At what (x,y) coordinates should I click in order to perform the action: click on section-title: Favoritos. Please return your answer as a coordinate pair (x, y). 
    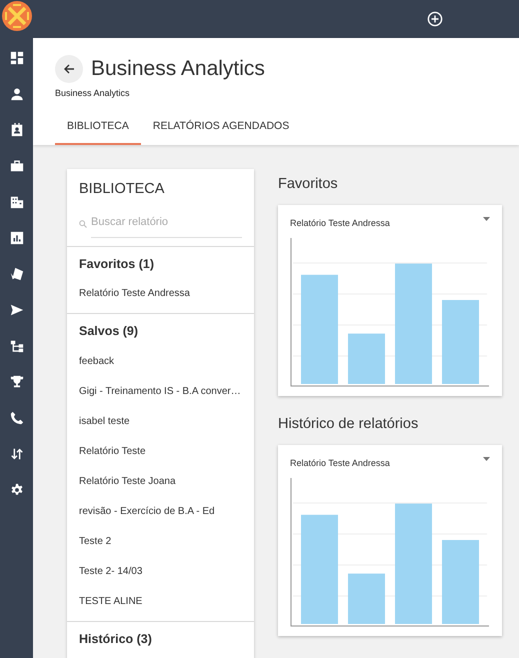
    Looking at the image, I should click on (308, 185).